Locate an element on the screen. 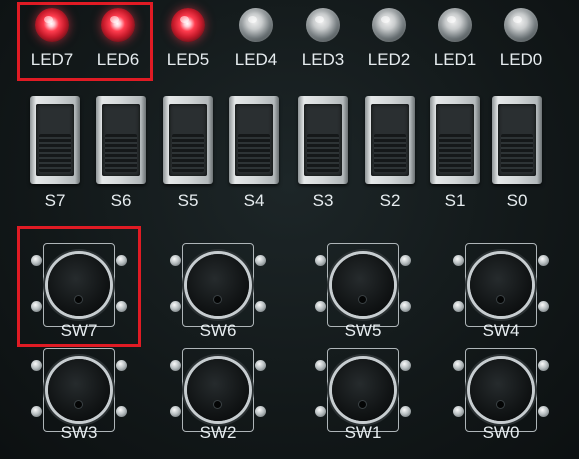  led0-light is located at coordinates (521, 25).